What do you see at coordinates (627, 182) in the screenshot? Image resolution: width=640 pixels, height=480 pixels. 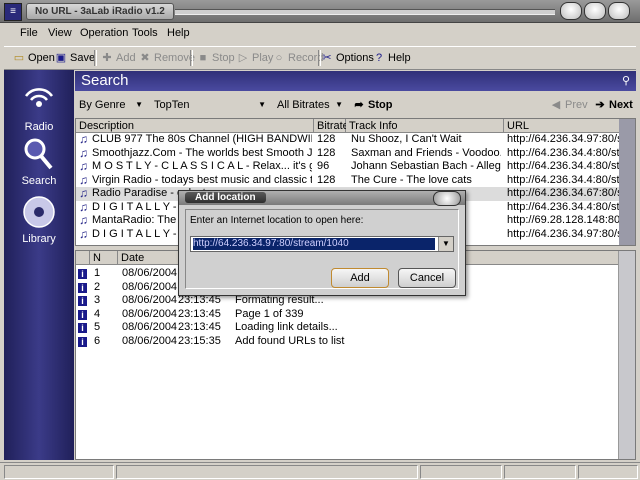 I see `grid-scrollbar` at bounding box center [627, 182].